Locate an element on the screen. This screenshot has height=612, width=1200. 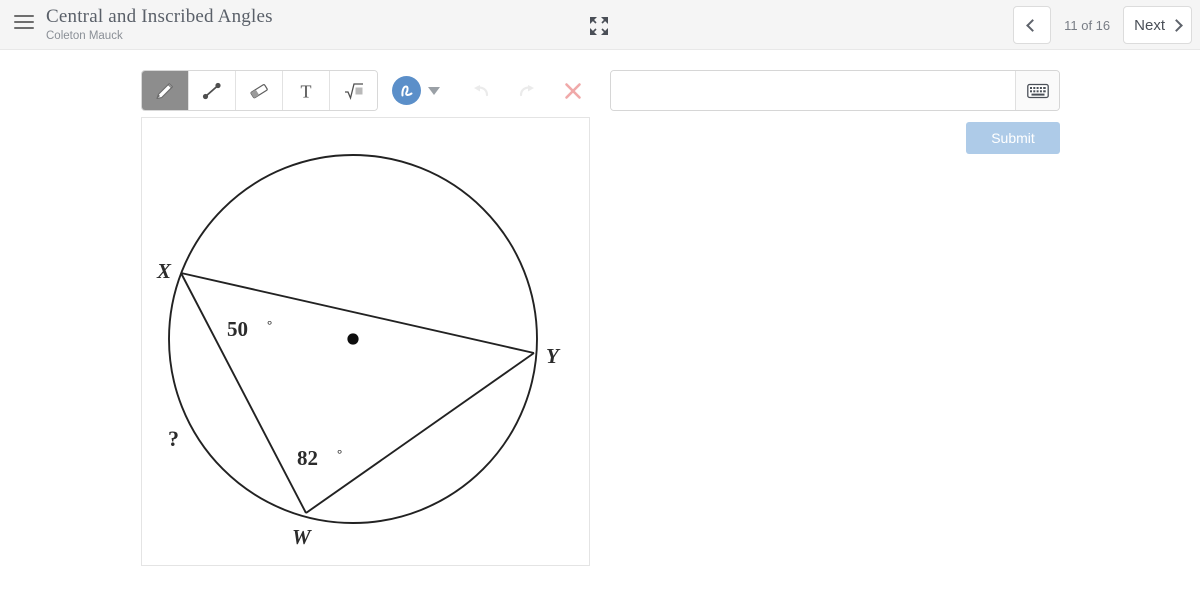
square-root-icon is located at coordinates (353, 91).